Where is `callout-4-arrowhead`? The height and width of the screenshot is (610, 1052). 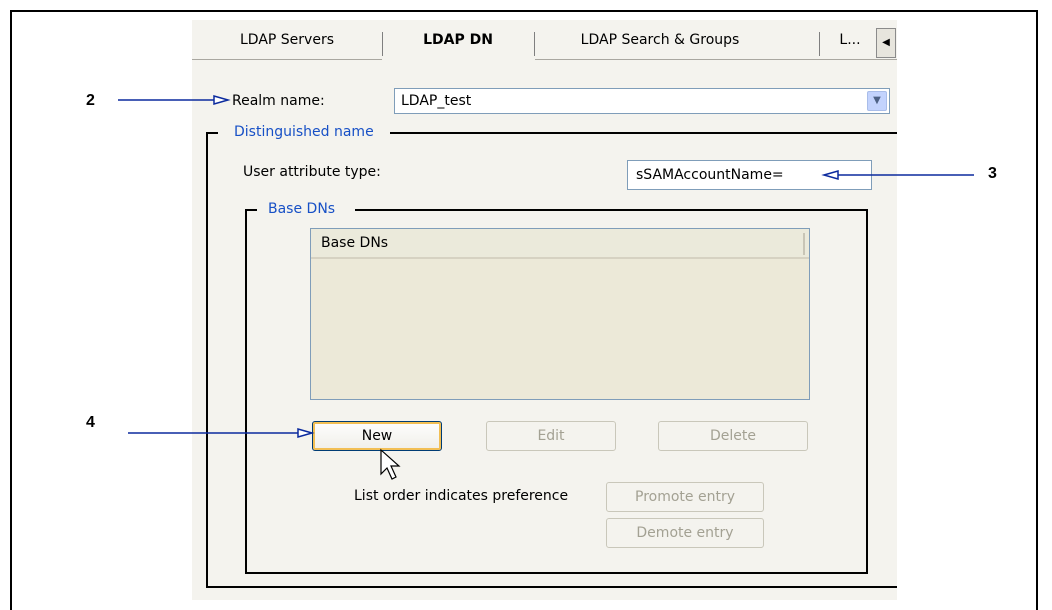
callout-4-arrowhead is located at coordinates (306, 433).